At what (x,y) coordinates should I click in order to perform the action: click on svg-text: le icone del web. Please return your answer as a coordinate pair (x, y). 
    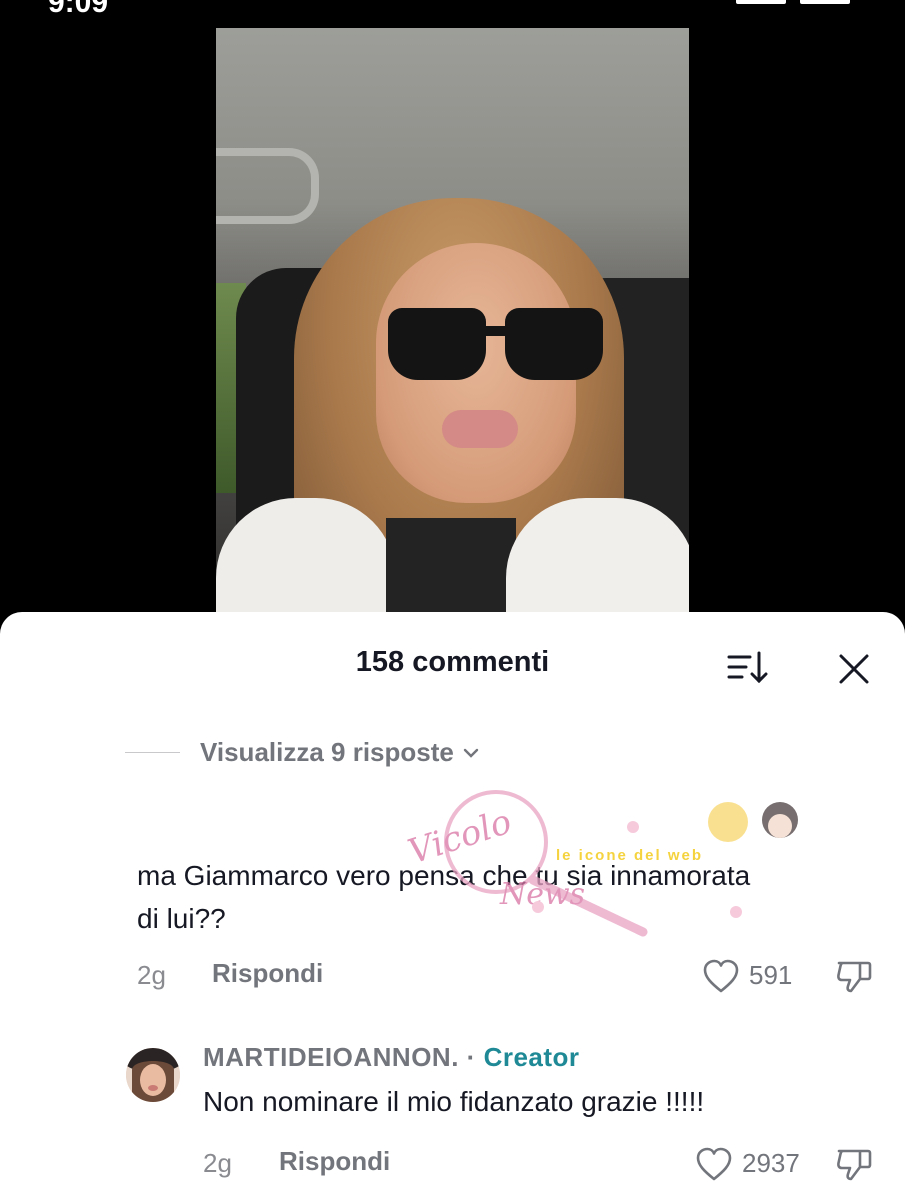
    Looking at the image, I should click on (629, 855).